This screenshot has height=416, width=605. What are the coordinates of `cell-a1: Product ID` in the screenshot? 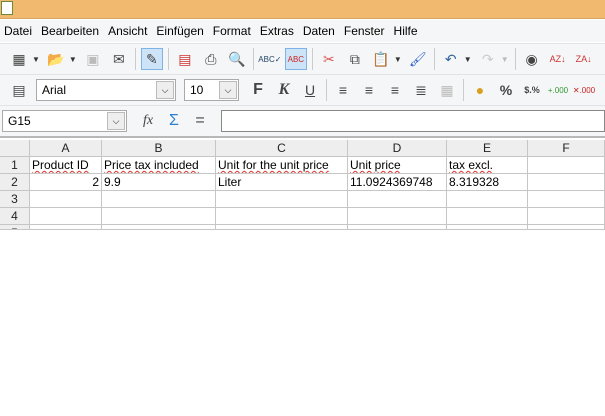 It's located at (66, 165).